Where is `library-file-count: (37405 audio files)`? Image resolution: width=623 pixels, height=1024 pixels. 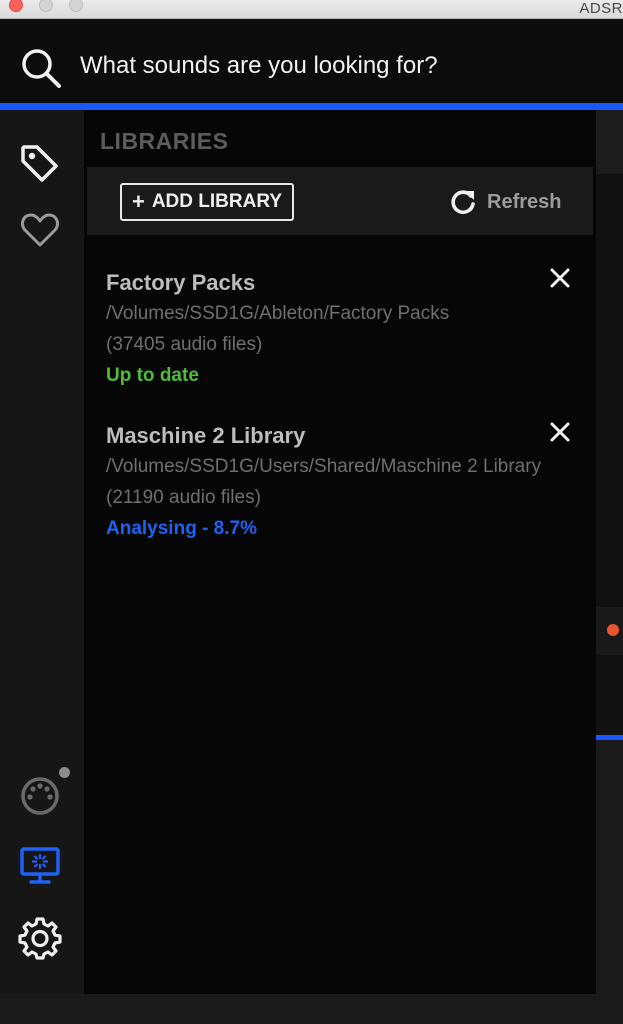
library-file-count: (37405 audio files) is located at coordinates (184, 344).